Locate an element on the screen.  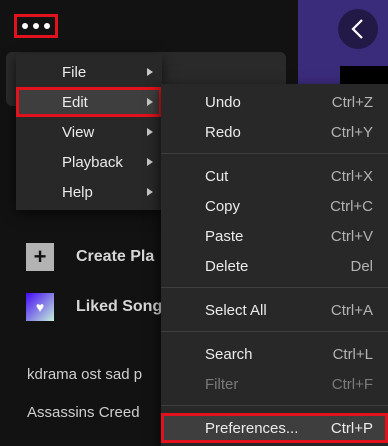
menu-item-select-all: Select All Ctrl+A is located at coordinates (274, 310).